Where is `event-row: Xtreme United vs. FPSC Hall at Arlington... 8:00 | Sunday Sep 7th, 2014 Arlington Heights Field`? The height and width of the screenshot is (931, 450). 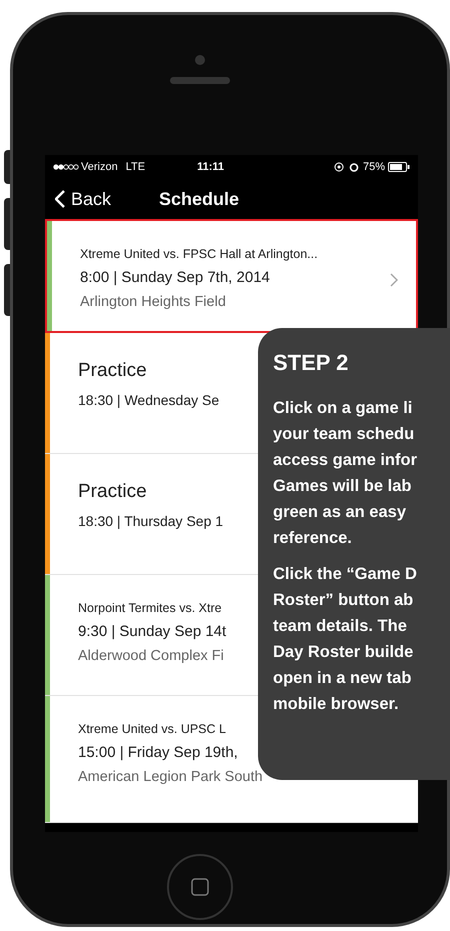 event-row: Xtreme United vs. FPSC Hall at Arlington... 8:00 | Sunday Sep 7th, 2014 Arlington Heights Field is located at coordinates (231, 276).